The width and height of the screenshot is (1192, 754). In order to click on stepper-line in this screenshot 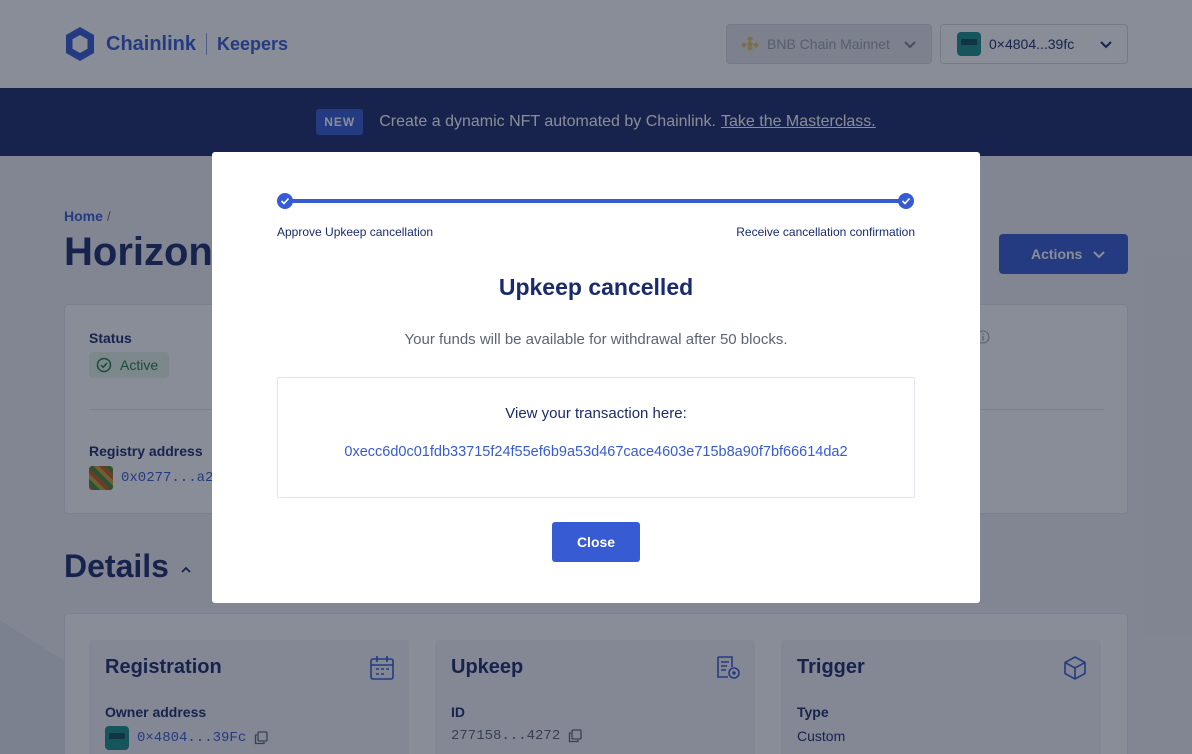, I will do `click(596, 201)`.